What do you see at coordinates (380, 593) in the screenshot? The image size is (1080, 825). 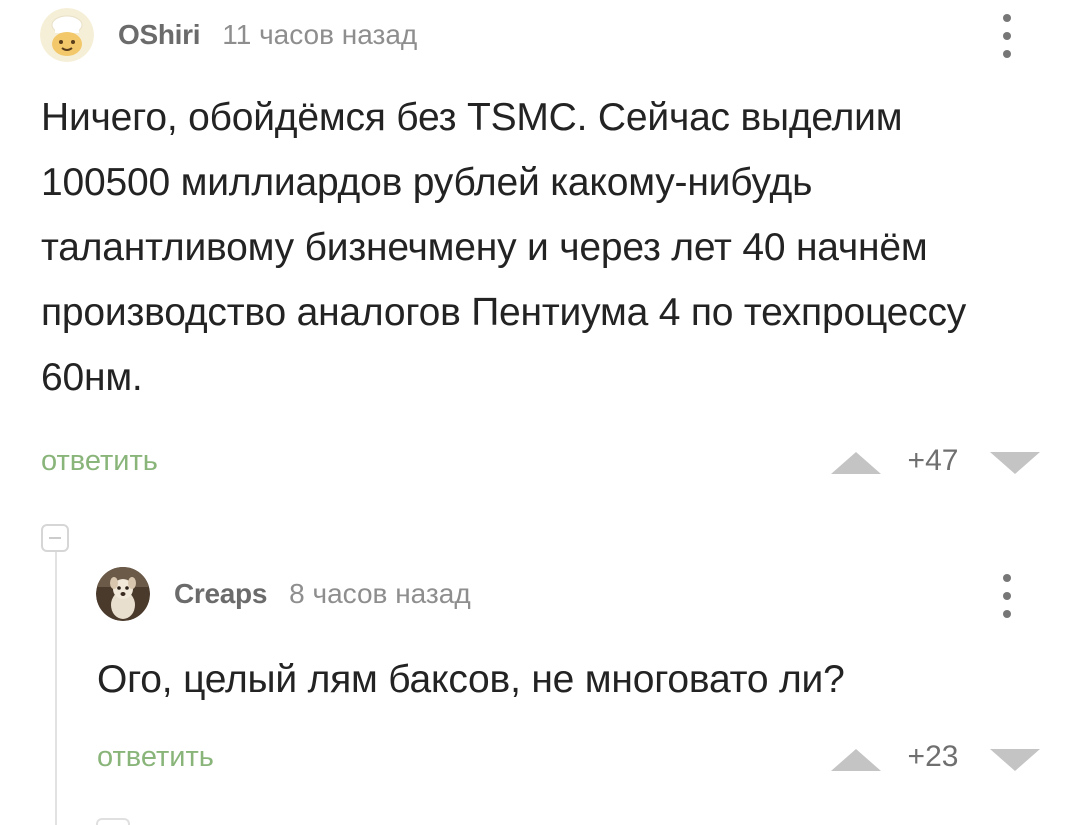 I see `comment-time: 8 часов назад` at bounding box center [380, 593].